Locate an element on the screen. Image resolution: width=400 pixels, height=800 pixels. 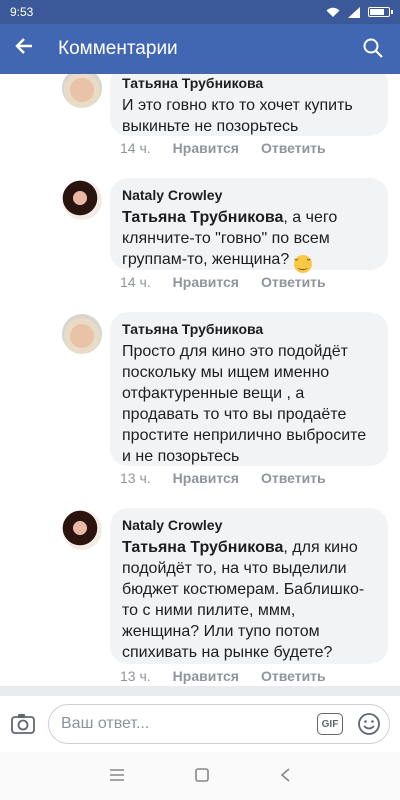
gif-button: GIF is located at coordinates (330, 724).